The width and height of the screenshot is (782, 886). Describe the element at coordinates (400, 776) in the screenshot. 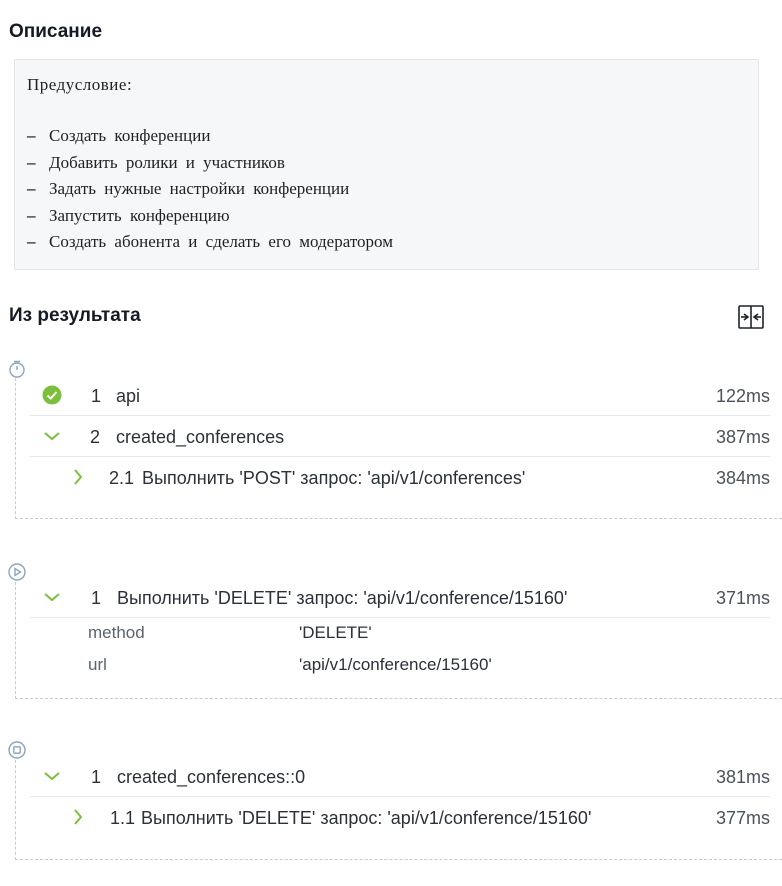

I see `step-row: 1 created_conferences::0 381ms` at that location.